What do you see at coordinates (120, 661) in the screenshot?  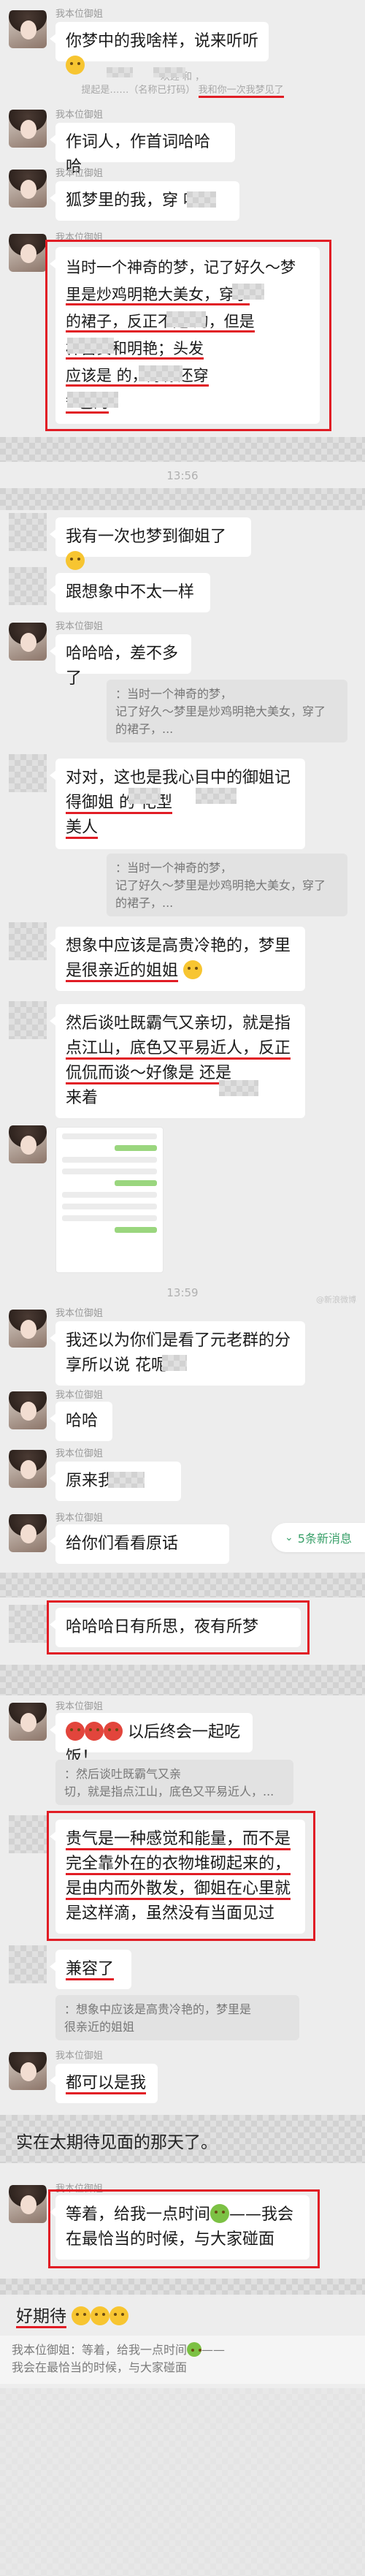 I see `message-bubble: 哈哈哈，差不多了` at bounding box center [120, 661].